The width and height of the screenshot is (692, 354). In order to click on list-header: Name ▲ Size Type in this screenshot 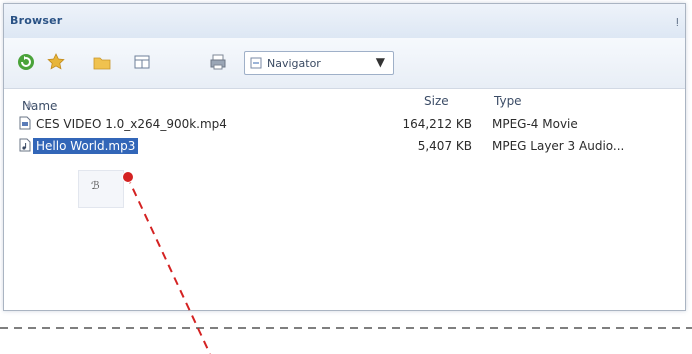, I will do `click(272, 103)`.